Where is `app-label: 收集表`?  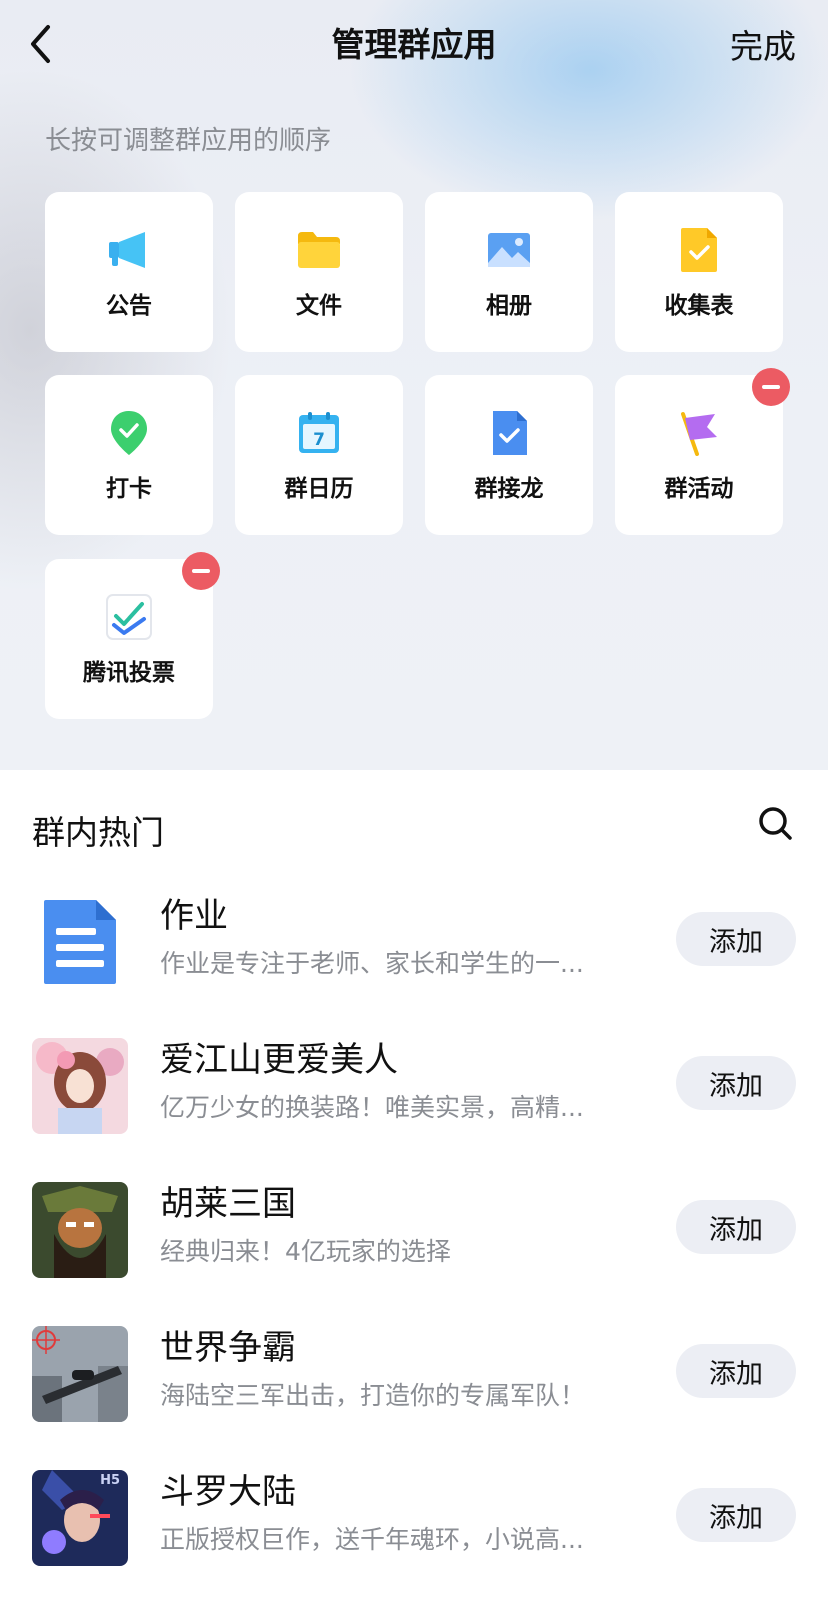
app-label: 收集表 is located at coordinates (699, 306).